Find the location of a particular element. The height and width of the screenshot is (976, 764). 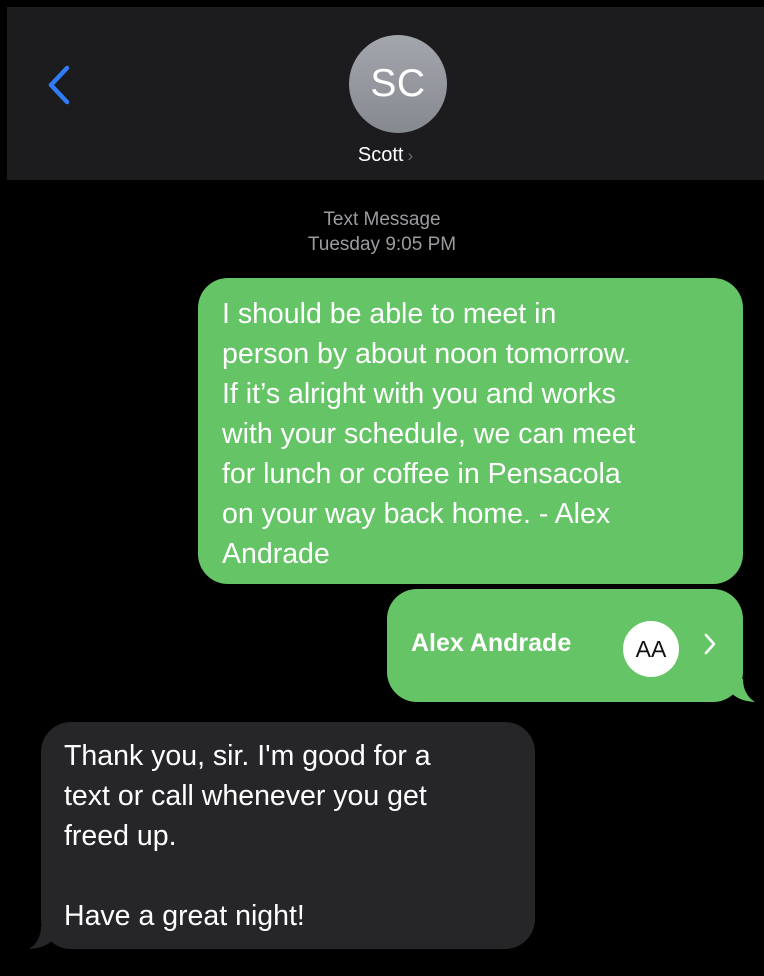

shared-contact-initials: AA is located at coordinates (651, 648).